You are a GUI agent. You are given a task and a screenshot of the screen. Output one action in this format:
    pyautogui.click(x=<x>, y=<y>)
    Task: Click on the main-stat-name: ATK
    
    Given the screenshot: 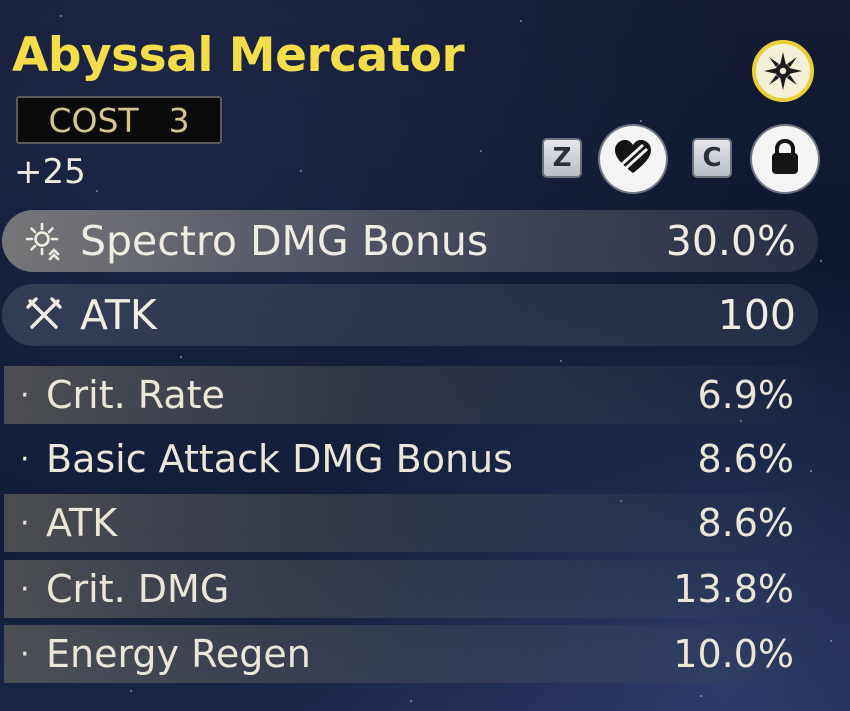 What is the action you would take?
    pyautogui.click(x=118, y=315)
    